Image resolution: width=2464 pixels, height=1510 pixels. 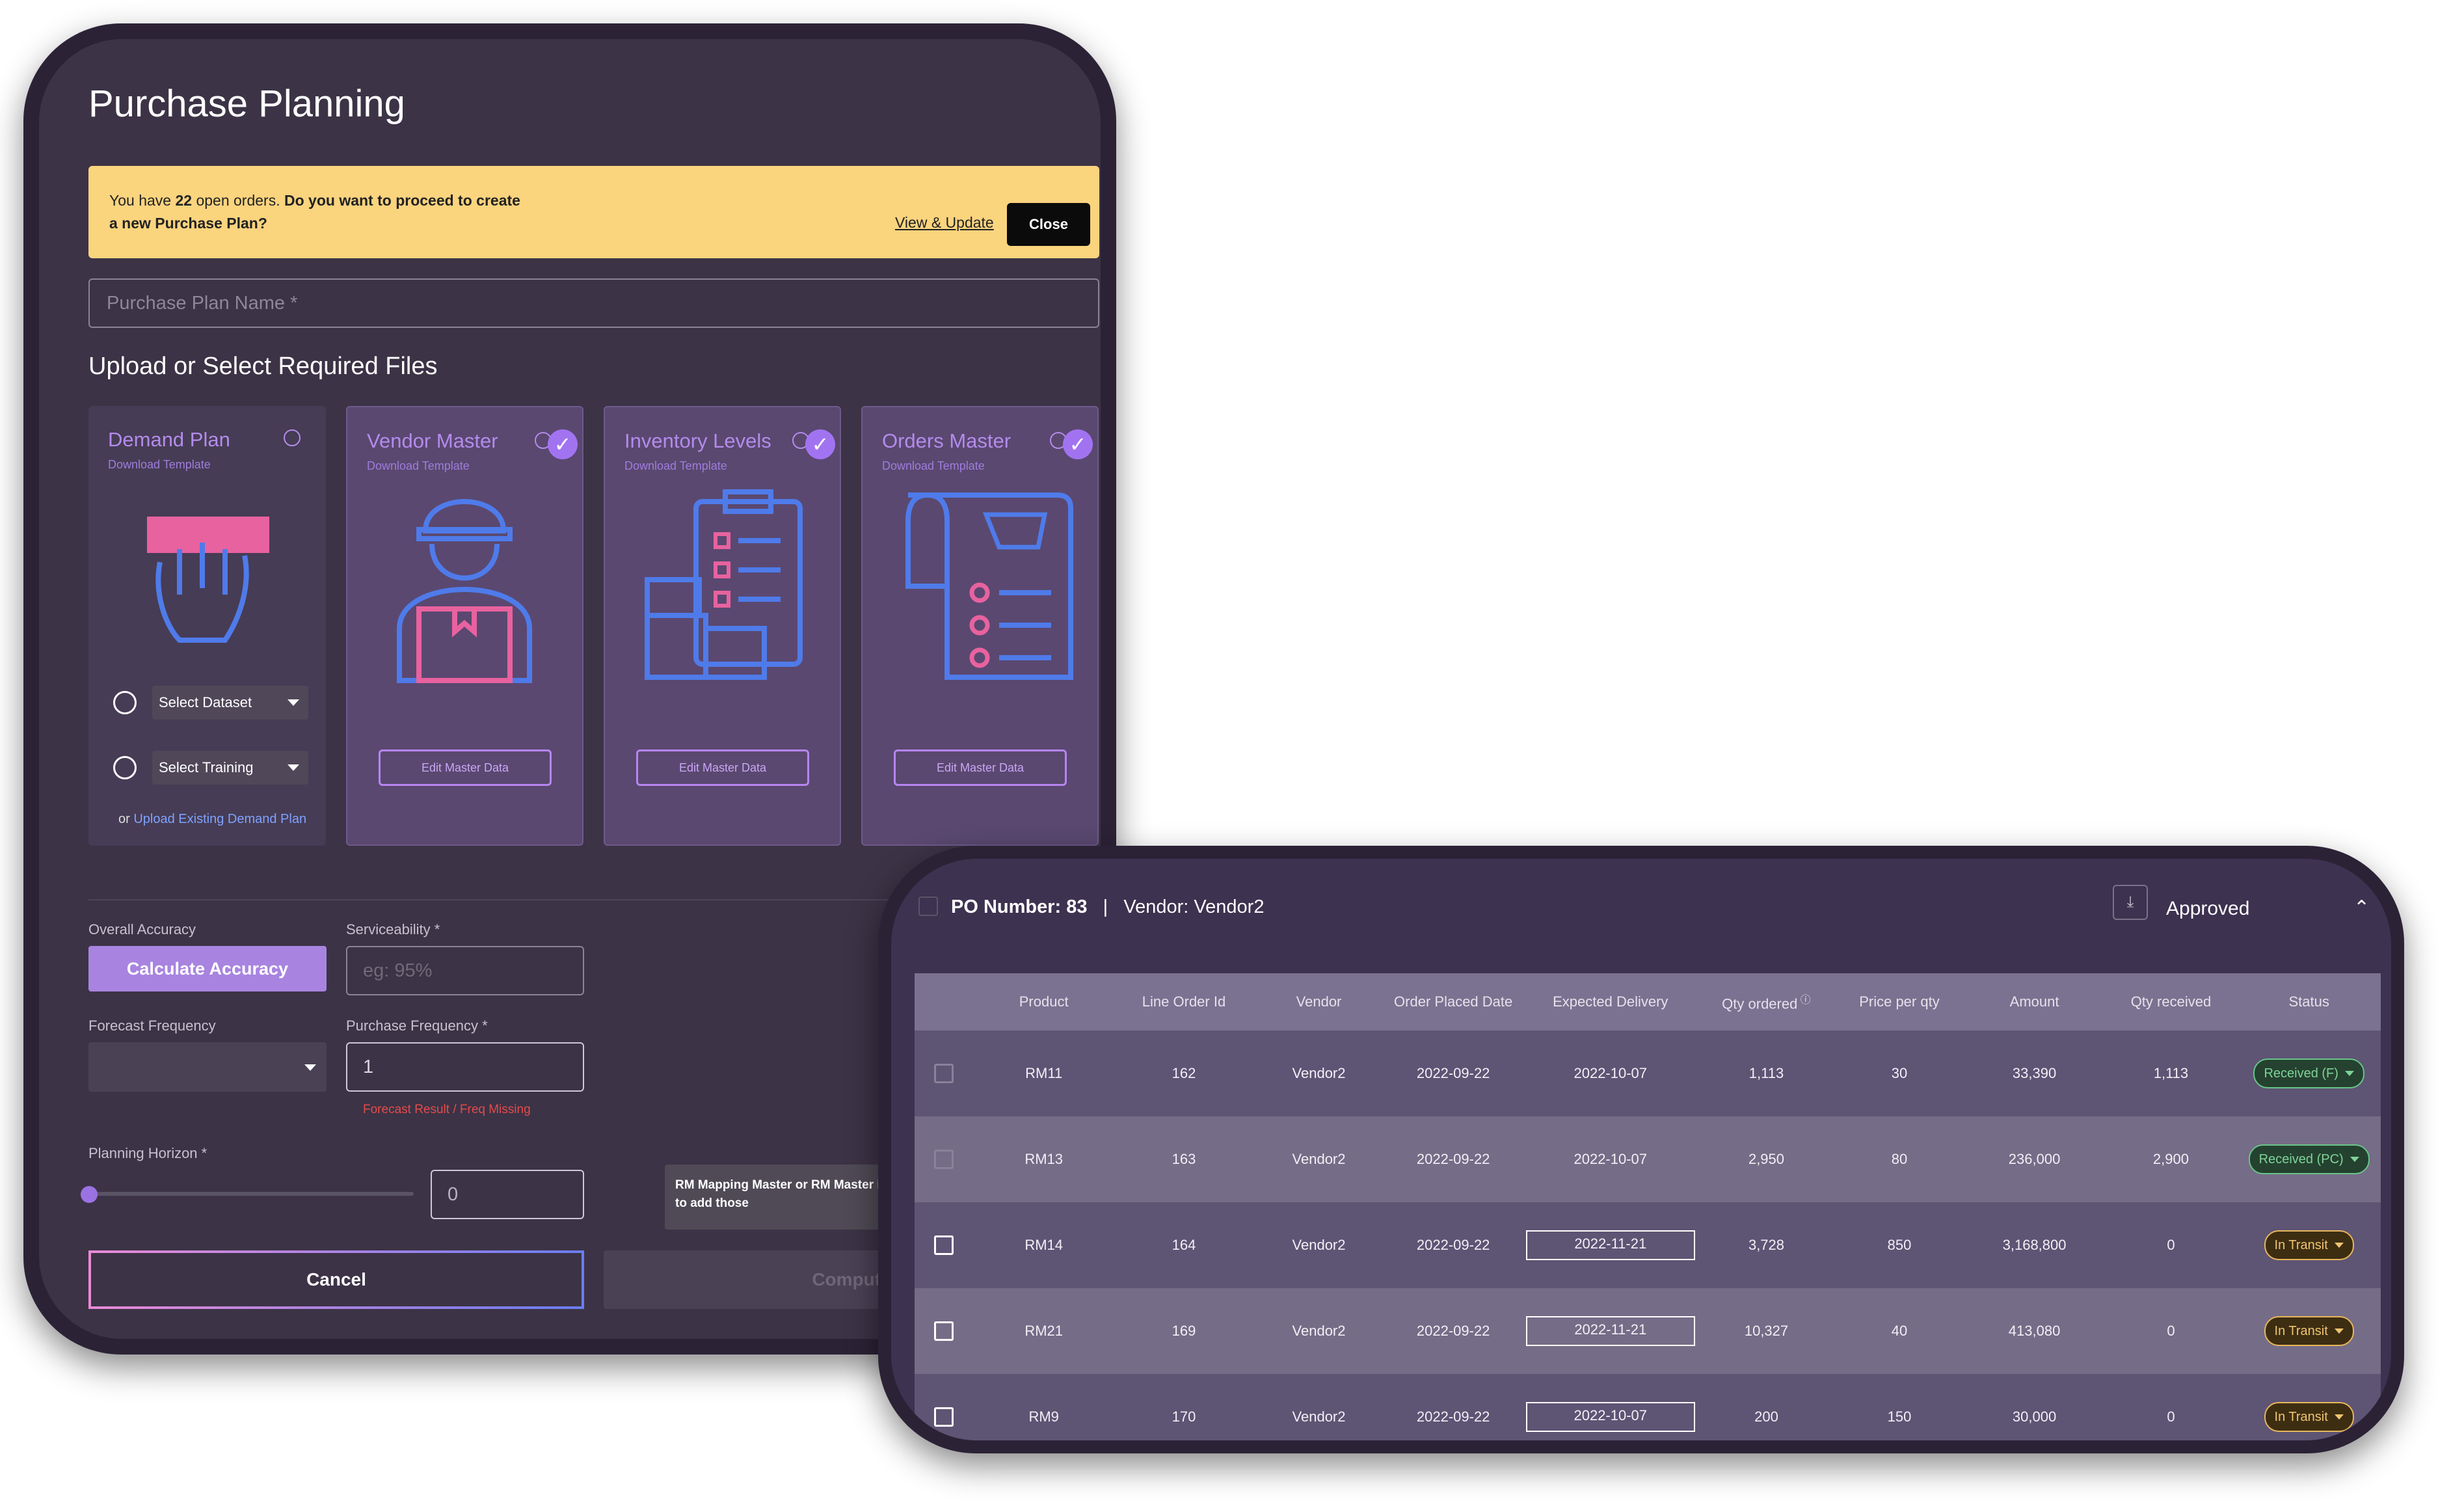 What do you see at coordinates (945, 223) in the screenshot?
I see `view-update-link: View & Update` at bounding box center [945, 223].